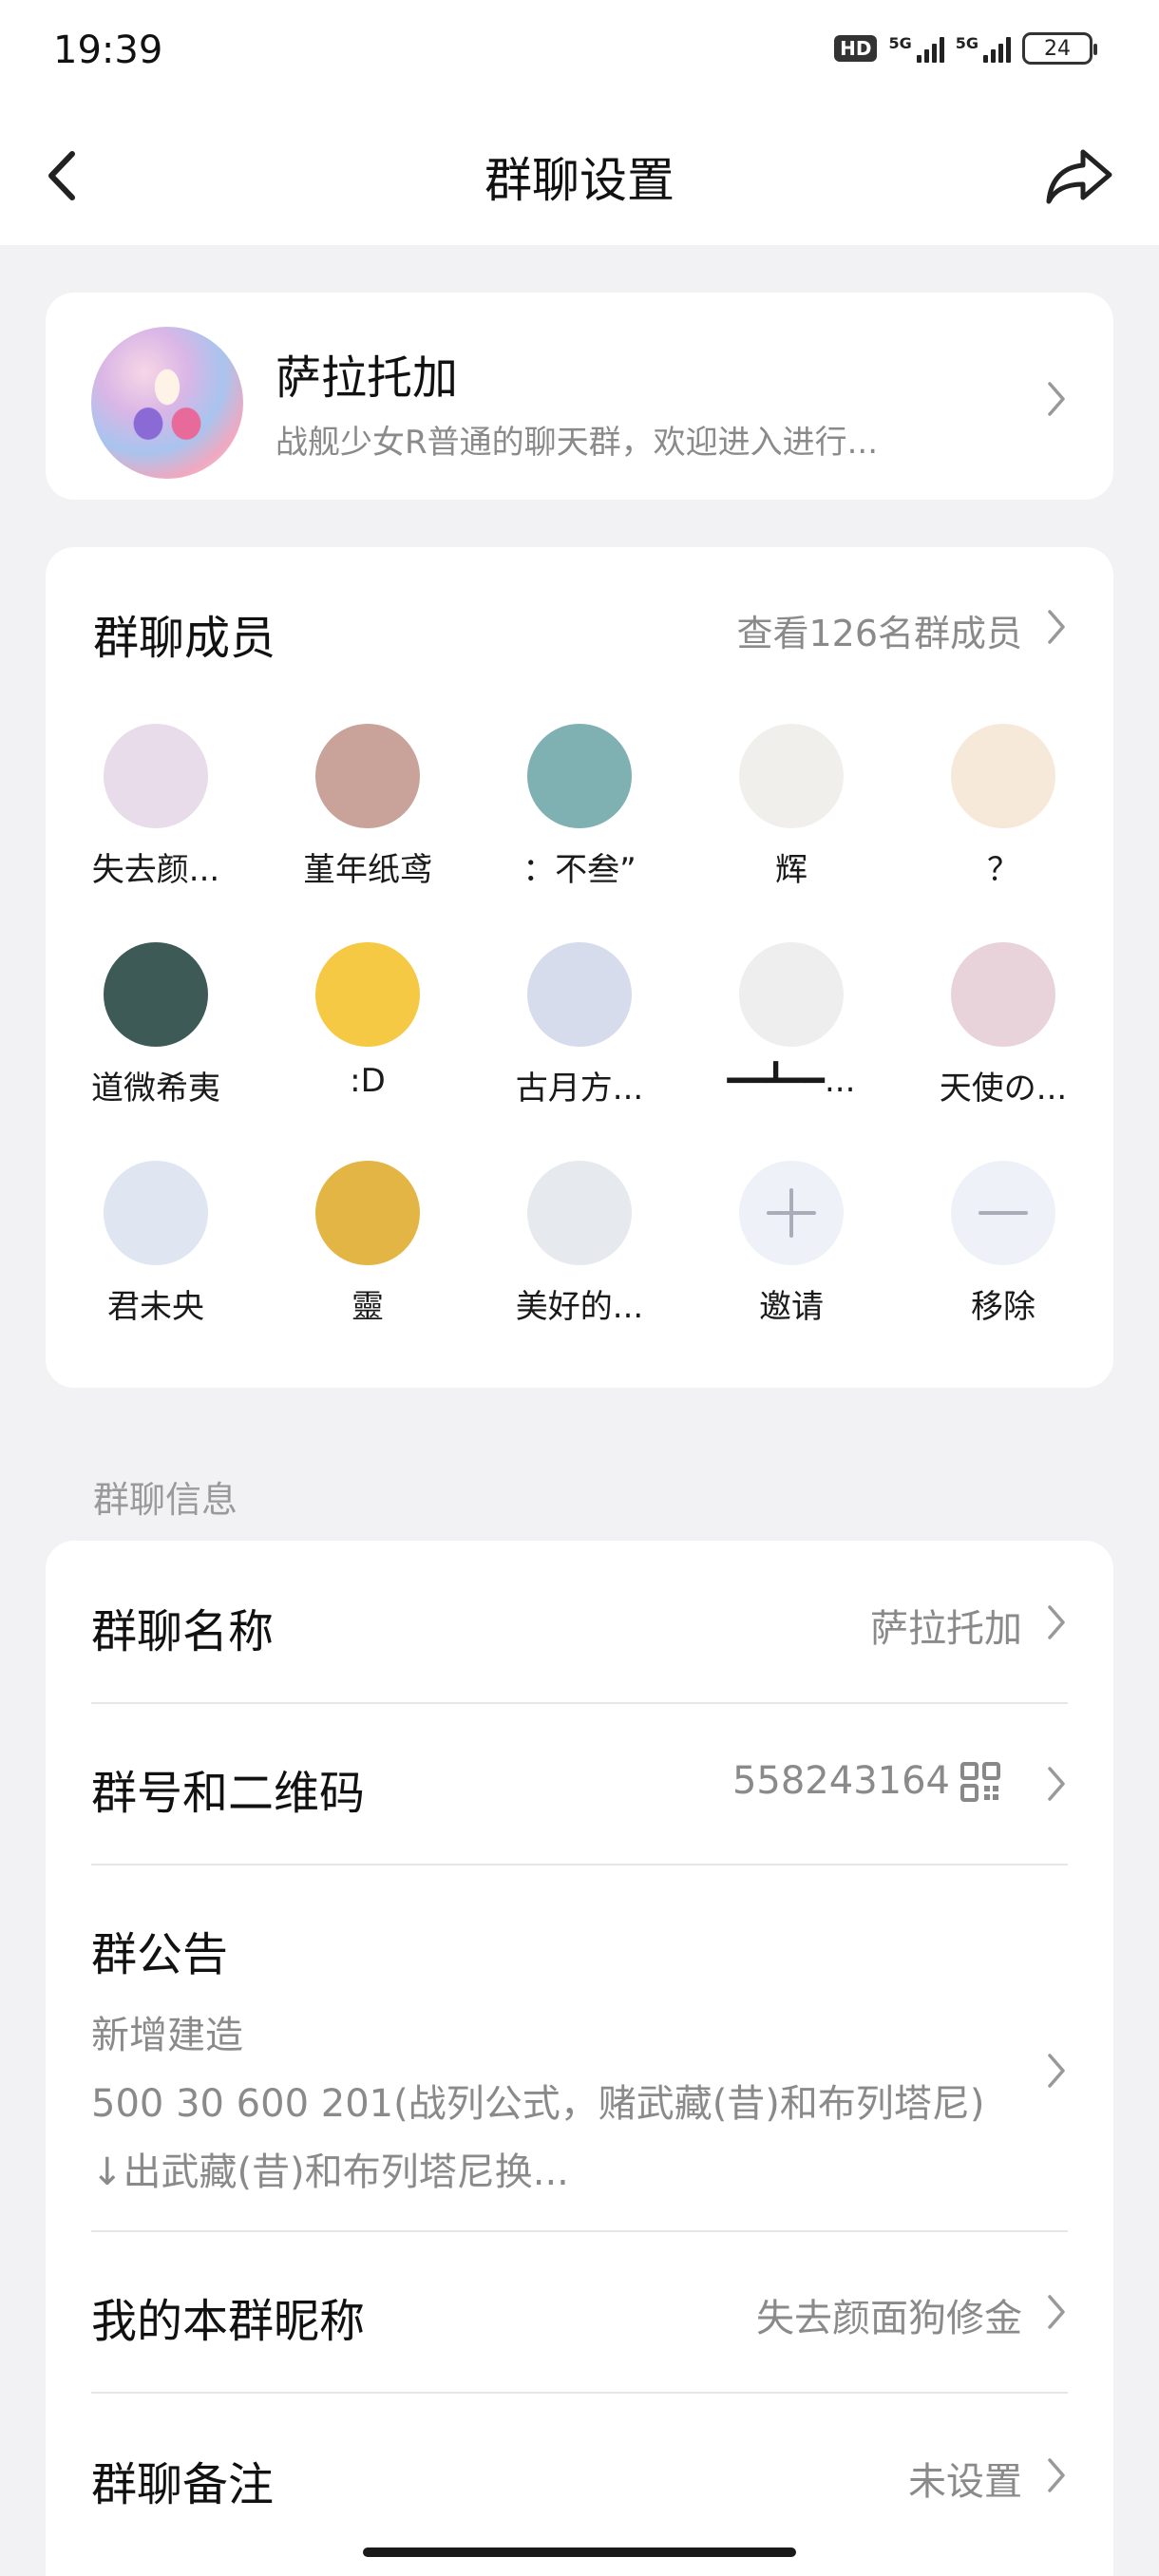 The width and height of the screenshot is (1159, 2576). Describe the element at coordinates (165, 1500) in the screenshot. I see `section-label-group-info: 群聊信息` at that location.